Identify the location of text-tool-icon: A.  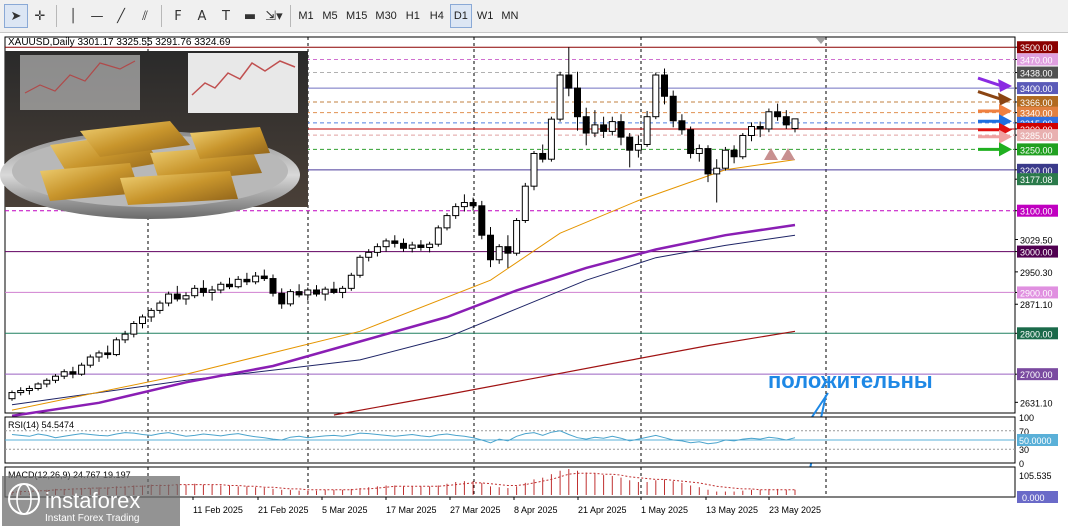
(202, 16).